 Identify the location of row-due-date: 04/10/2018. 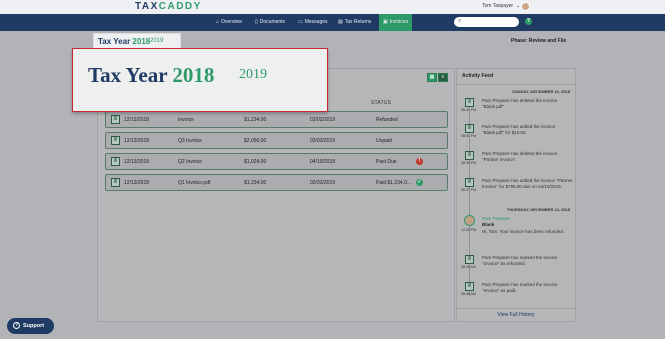
(323, 162).